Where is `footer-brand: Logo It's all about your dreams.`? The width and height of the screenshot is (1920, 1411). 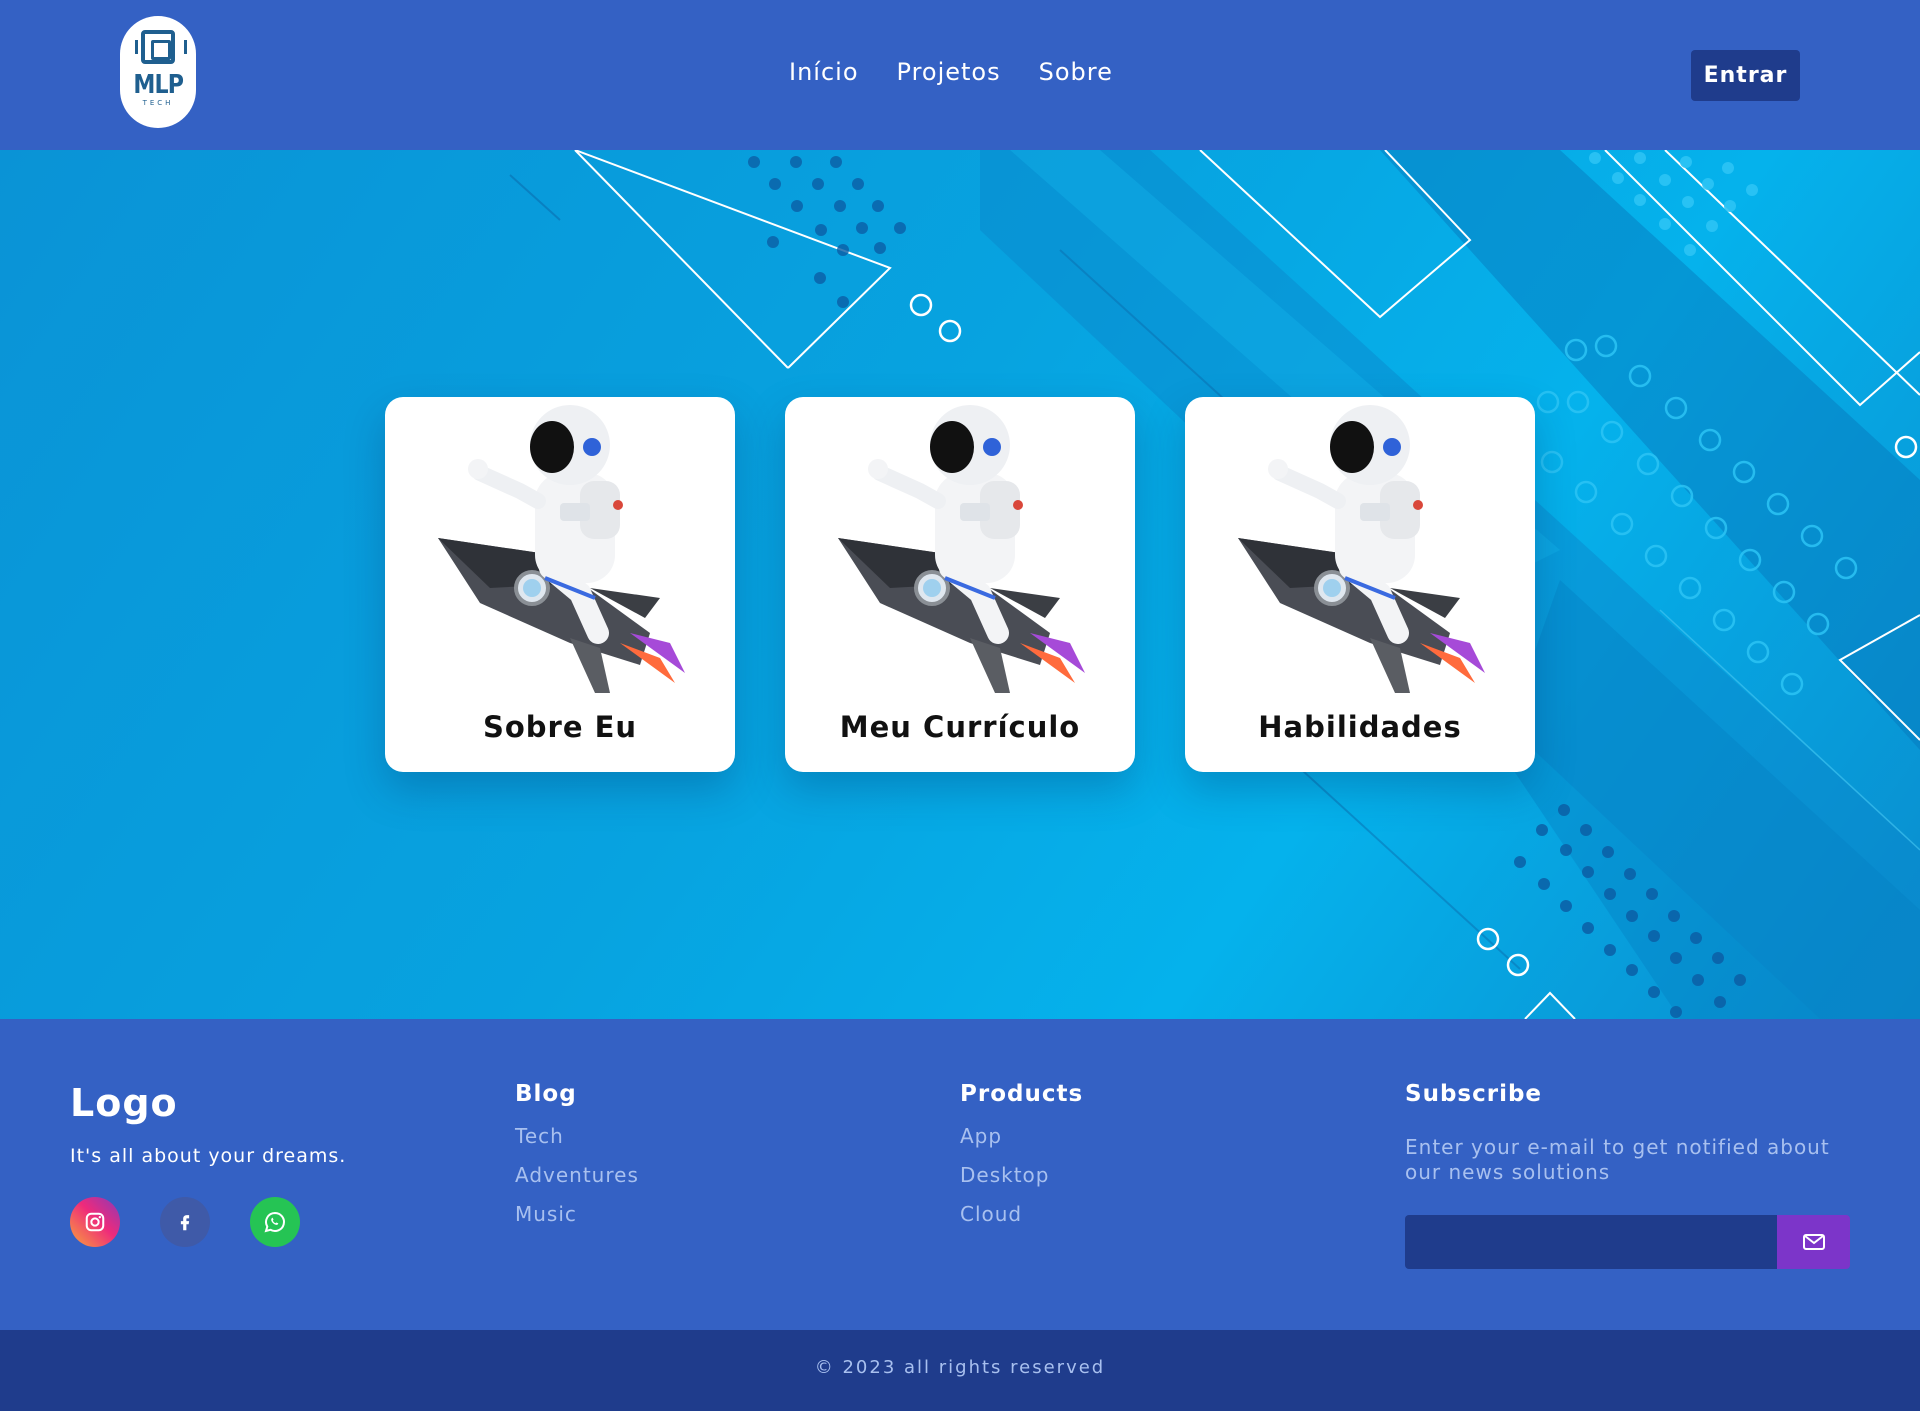
footer-brand: Logo It's all about your dreams. is located at coordinates (208, 1164).